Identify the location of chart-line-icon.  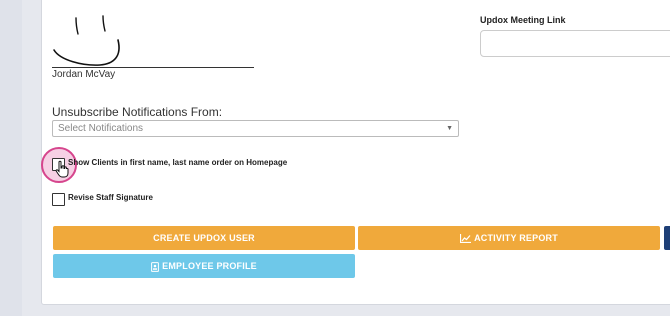
(466, 239).